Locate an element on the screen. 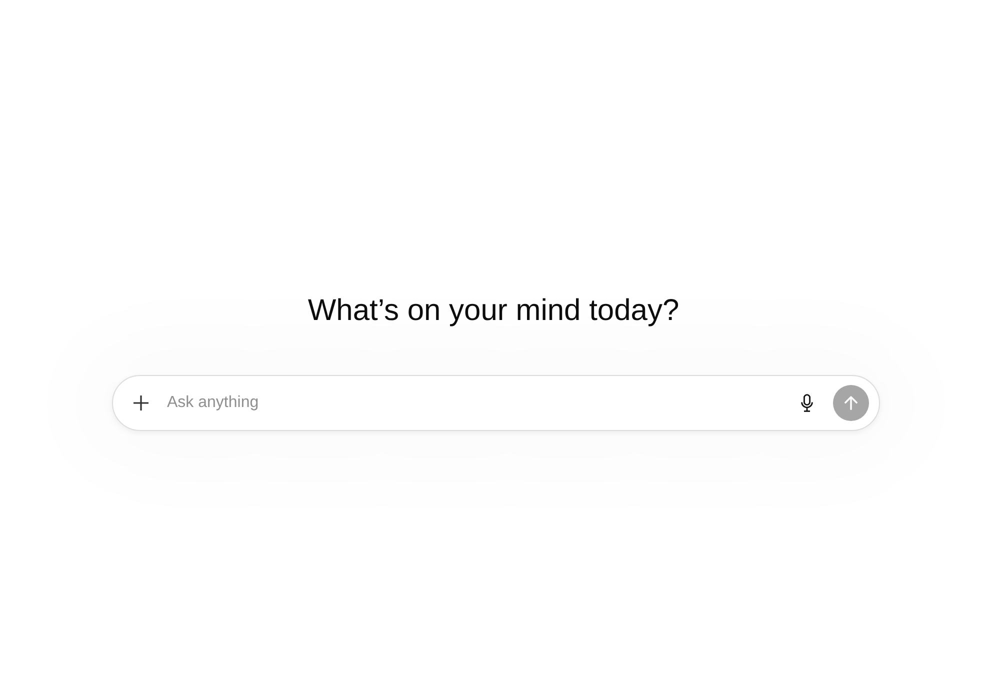  prompt-input: Ask anything is located at coordinates (474, 403).